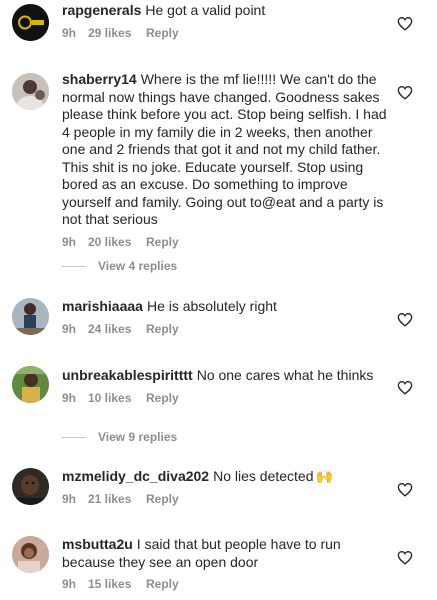  Describe the element at coordinates (263, 476) in the screenshot. I see `comment-text: No lies detected` at that location.